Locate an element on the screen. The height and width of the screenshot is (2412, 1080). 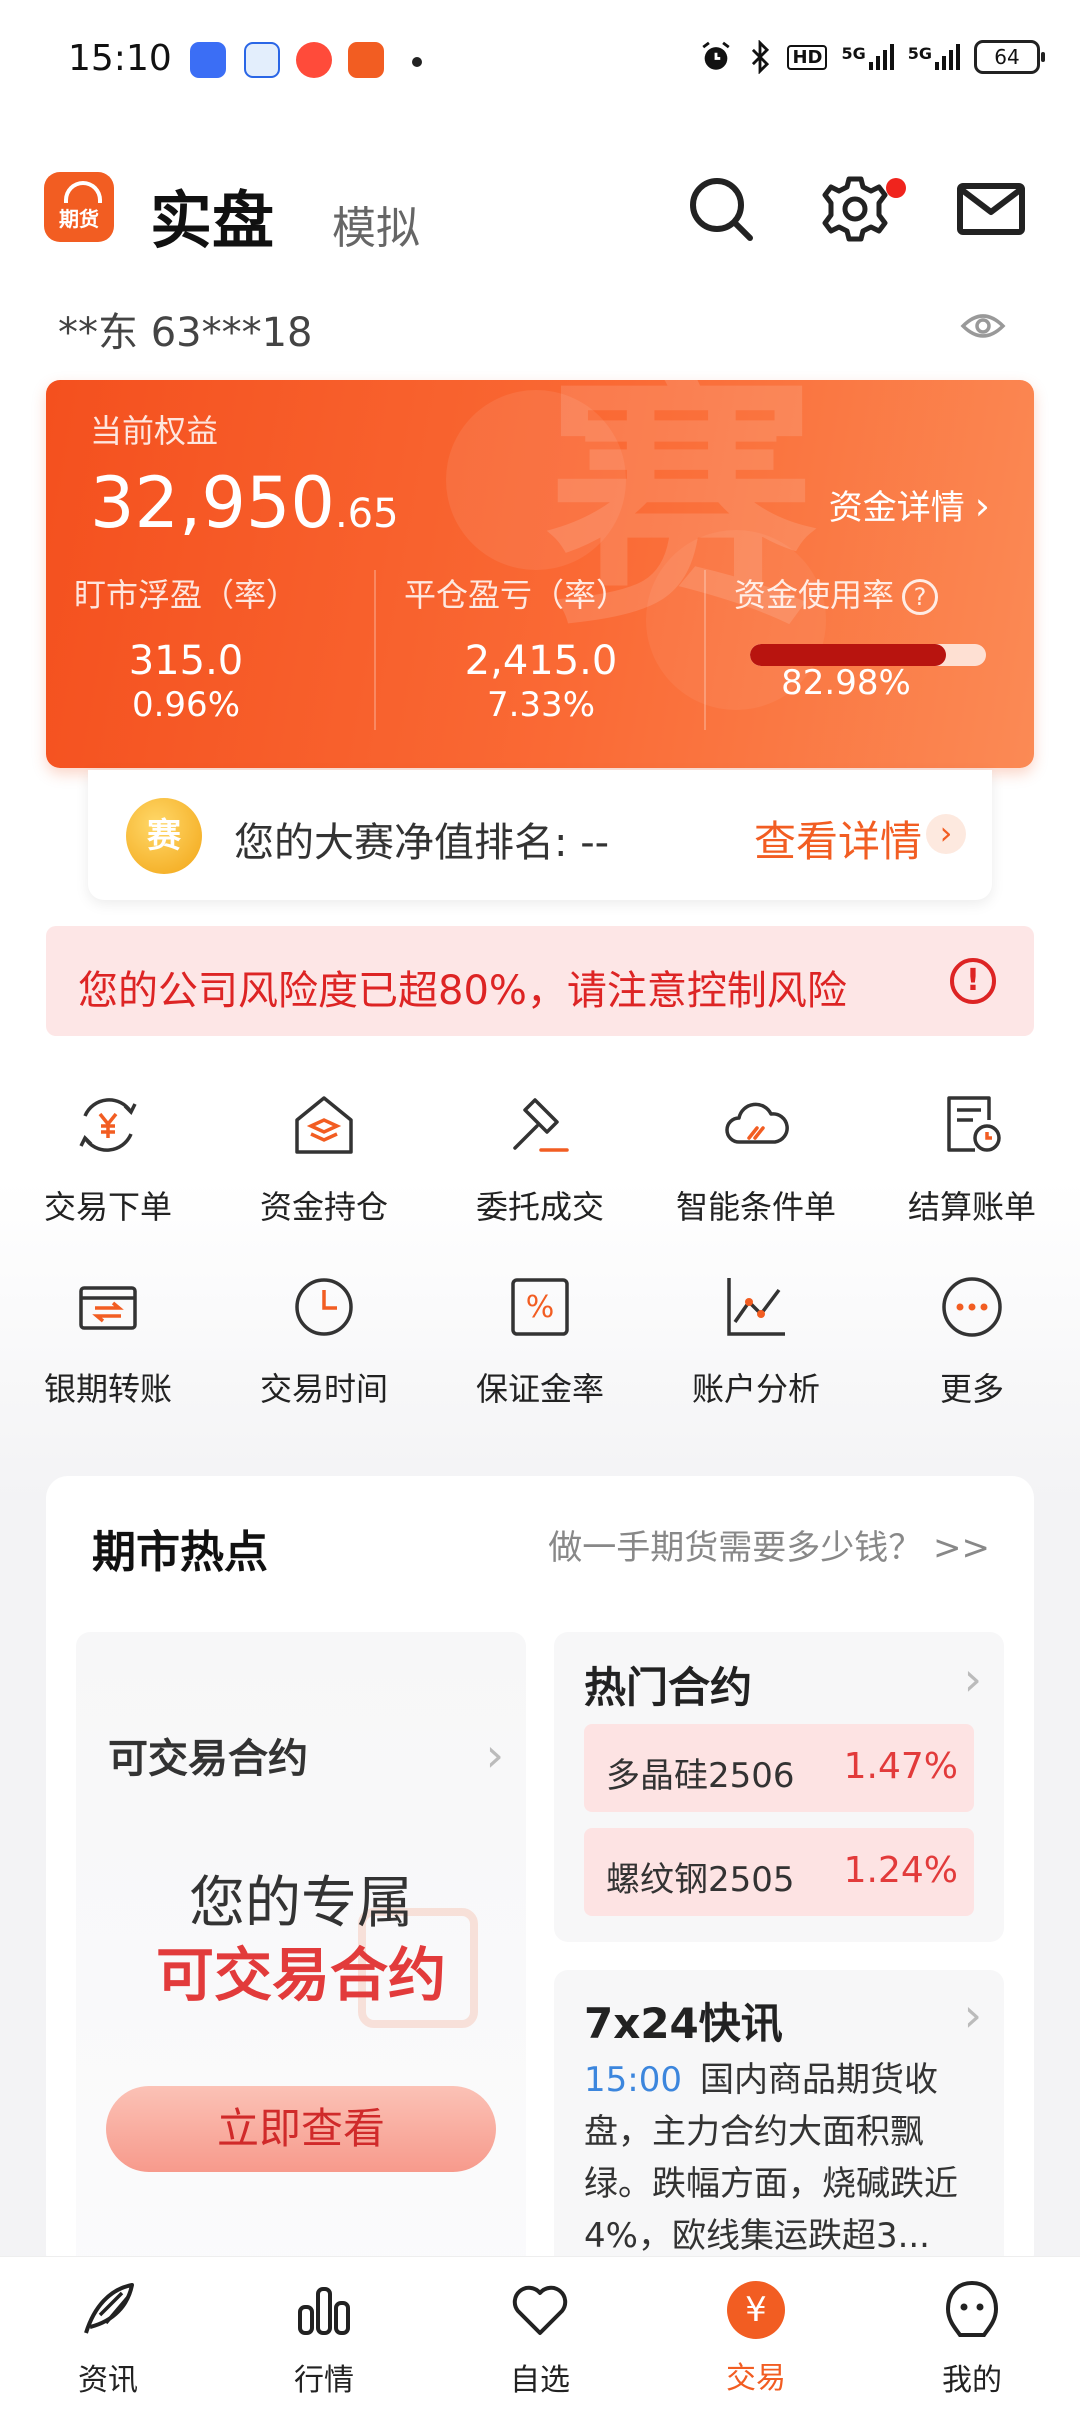
status-bar: 15:10 HD 5G 5G 64 is located at coordinates (540, 60).